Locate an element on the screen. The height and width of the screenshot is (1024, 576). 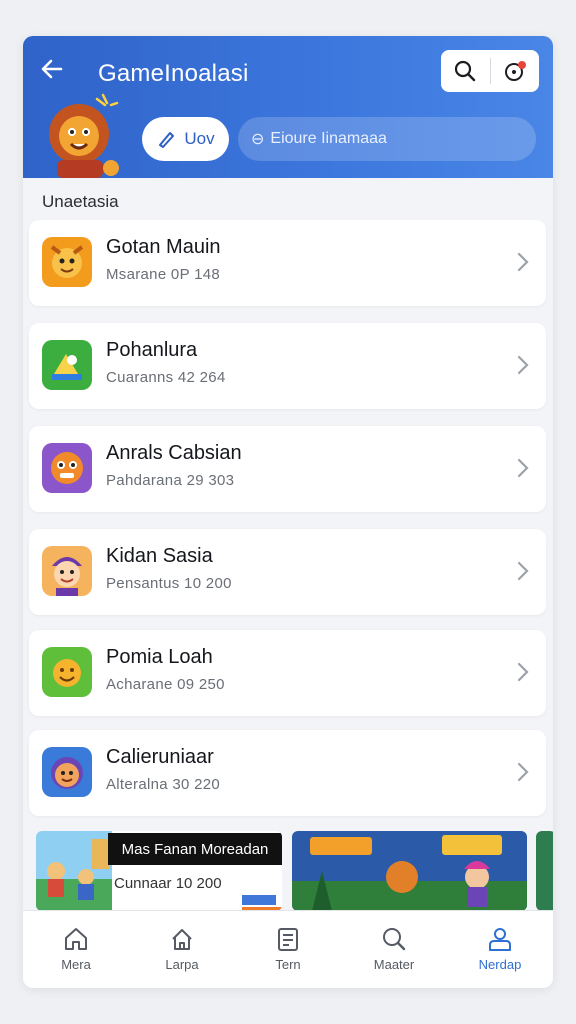
list-item: Gotan Mauin Msarane 0P 148 is located at coordinates (287, 263).